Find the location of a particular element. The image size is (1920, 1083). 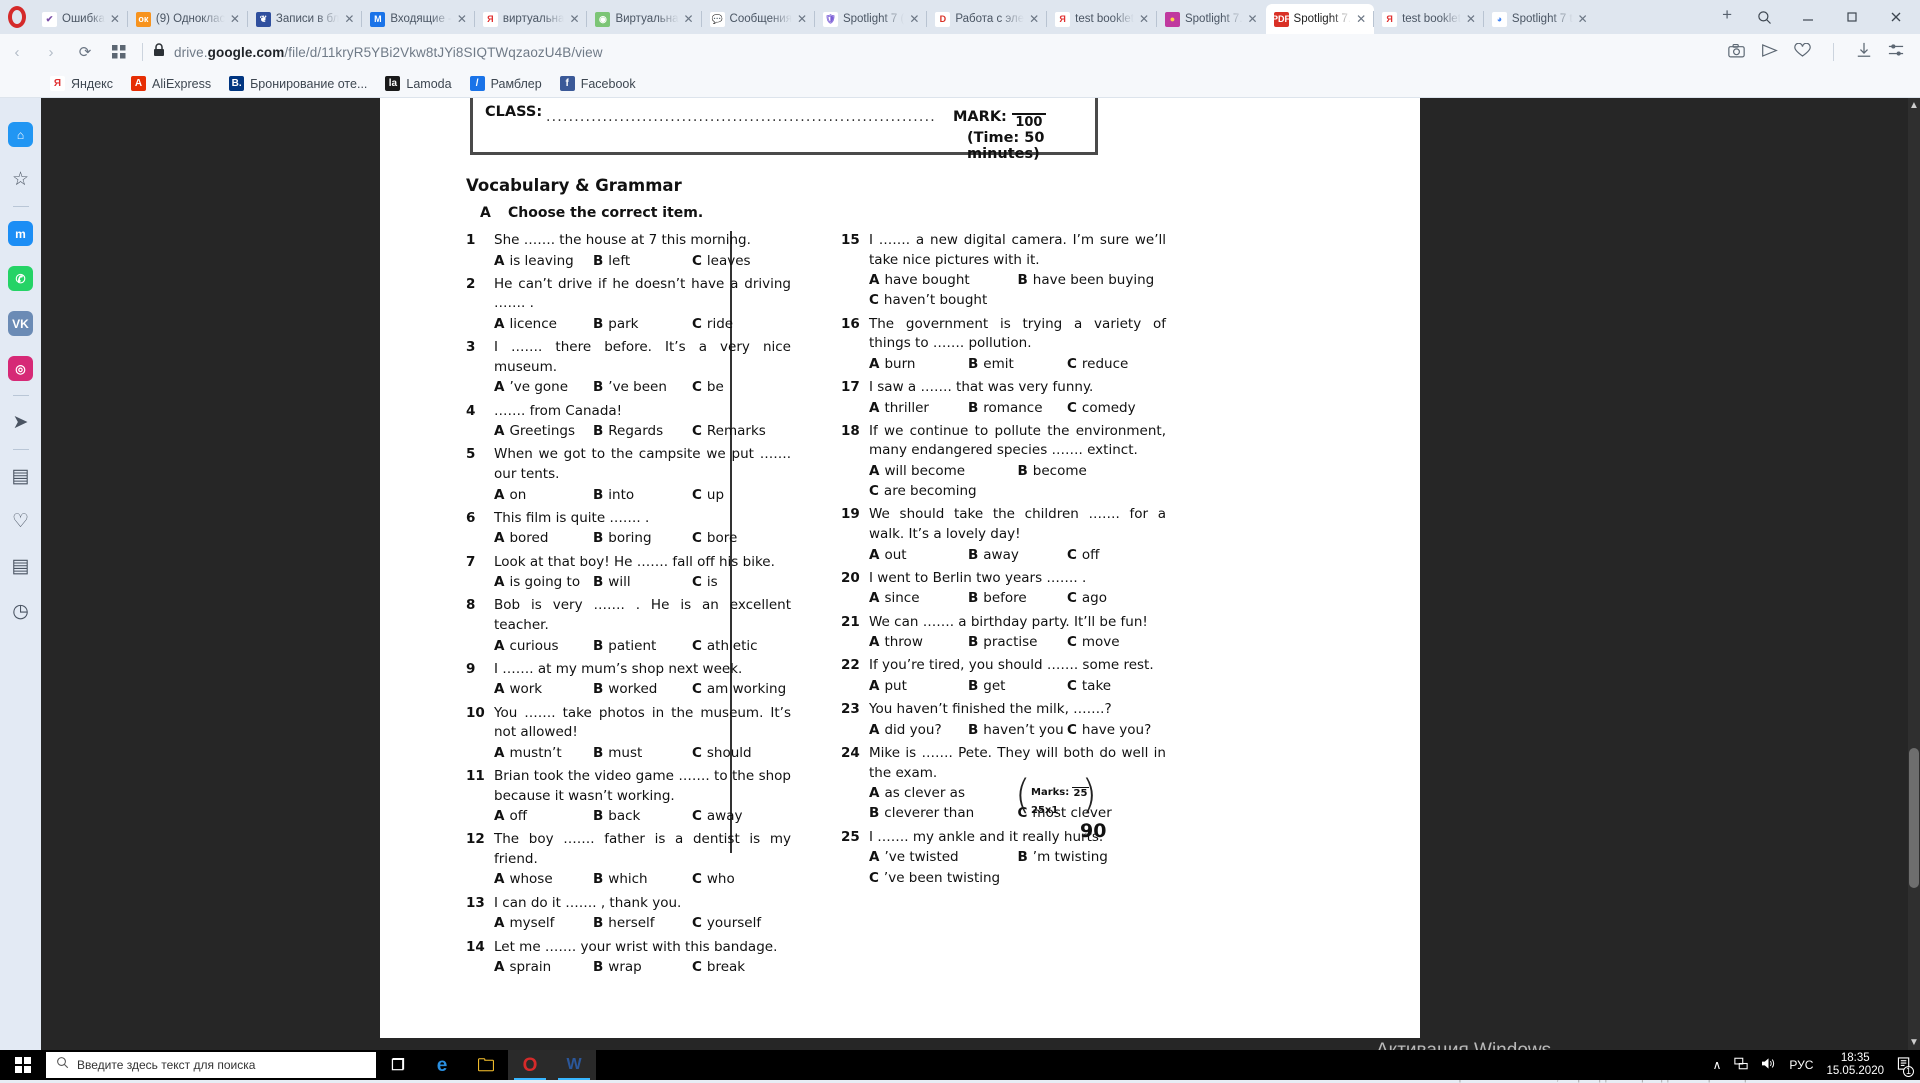

scroll-up-arrow: ▲ is located at coordinates (1914, 105).